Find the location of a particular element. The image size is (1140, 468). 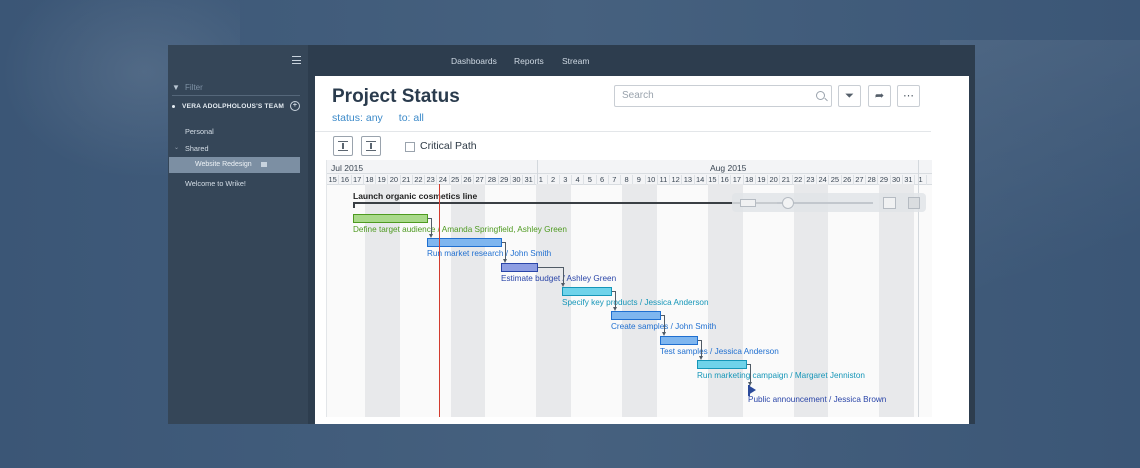

day-tick-label: 4 is located at coordinates (578, 180).